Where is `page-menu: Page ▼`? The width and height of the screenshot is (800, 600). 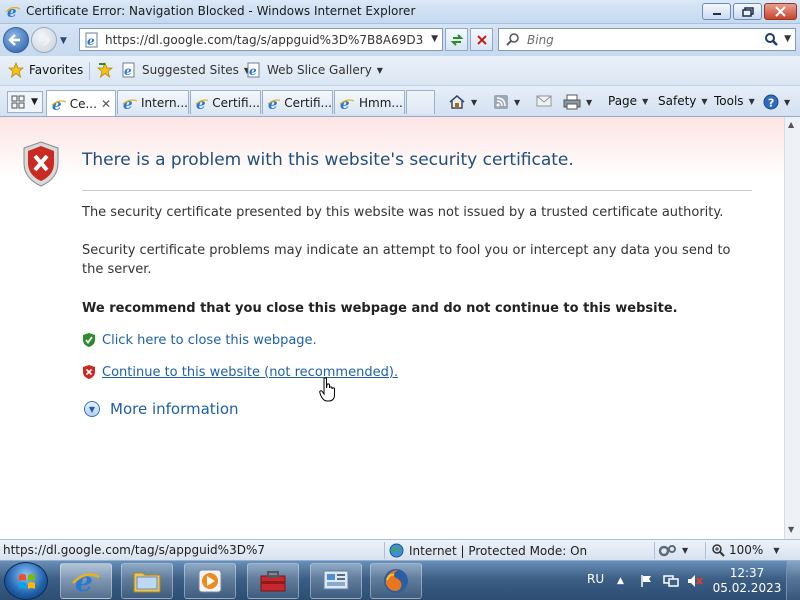
page-menu: Page ▼ is located at coordinates (628, 101).